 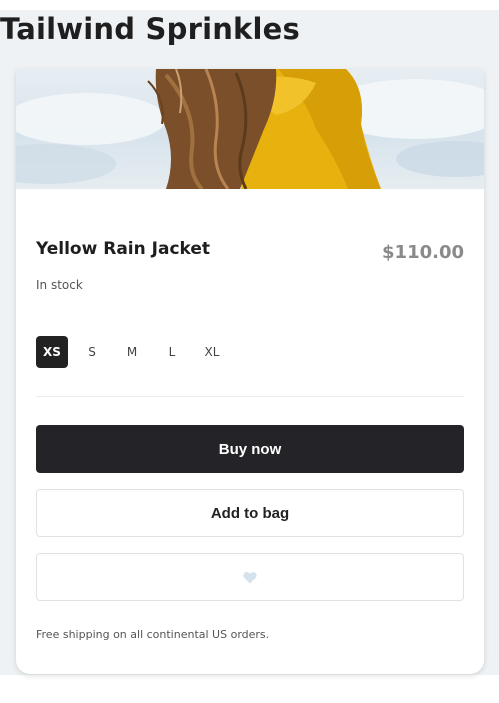 What do you see at coordinates (150, 29) in the screenshot?
I see `site-title: Tailwind Sprinkles` at bounding box center [150, 29].